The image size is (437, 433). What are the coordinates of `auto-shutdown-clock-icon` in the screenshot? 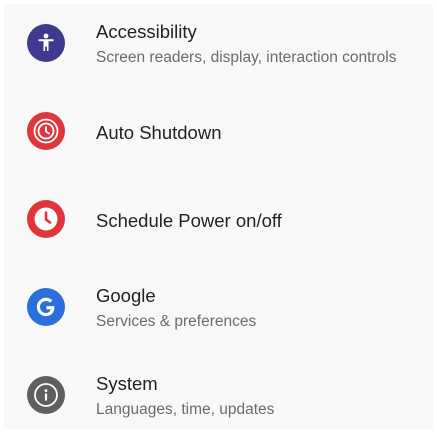 It's located at (46, 131).